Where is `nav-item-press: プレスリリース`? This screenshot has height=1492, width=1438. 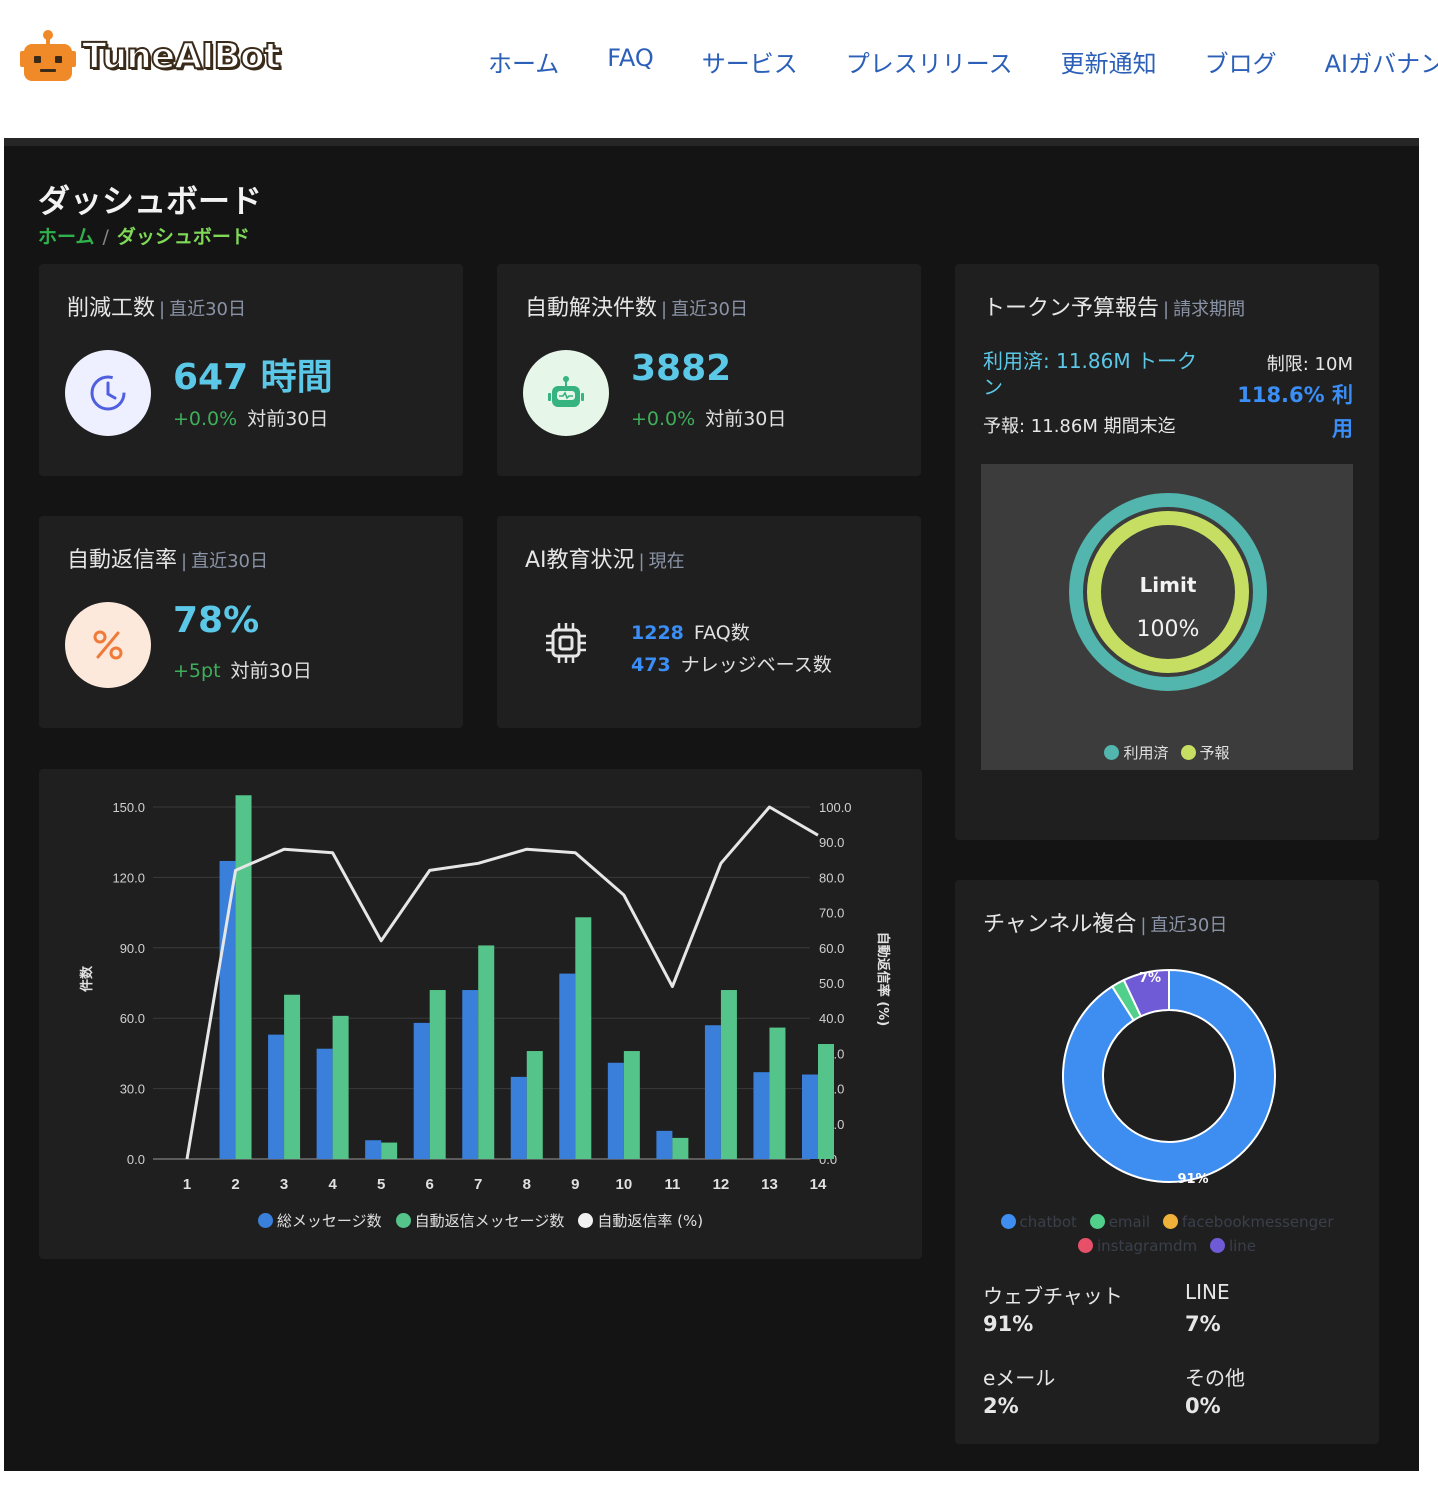 nav-item-press: プレスリリース is located at coordinates (929, 61).